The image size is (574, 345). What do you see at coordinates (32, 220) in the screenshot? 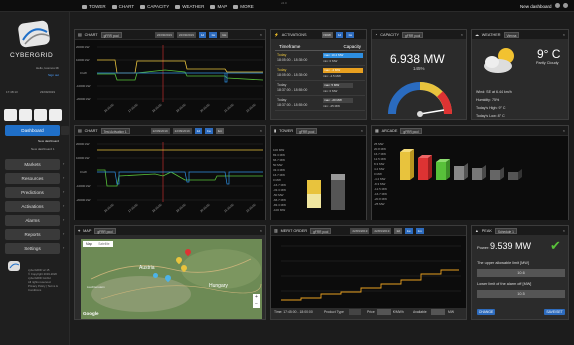
I see `menu-alarms: Alarms` at bounding box center [32, 220].